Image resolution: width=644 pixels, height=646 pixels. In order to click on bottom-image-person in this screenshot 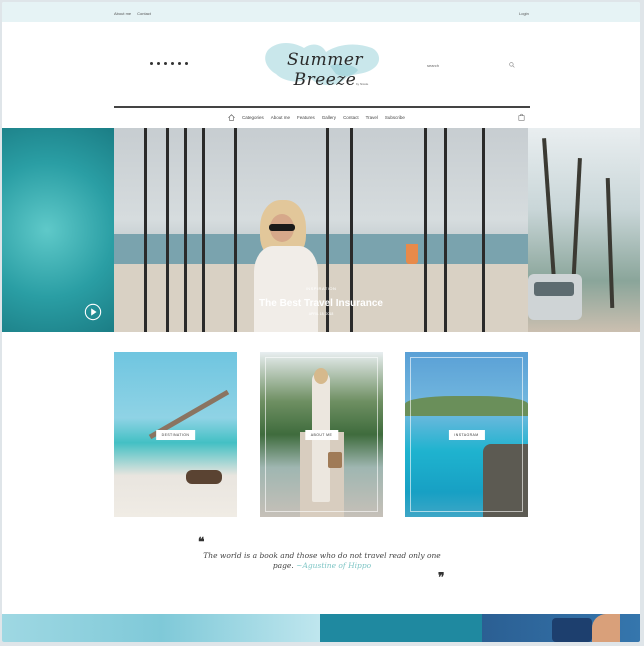, I will do `click(561, 628)`.